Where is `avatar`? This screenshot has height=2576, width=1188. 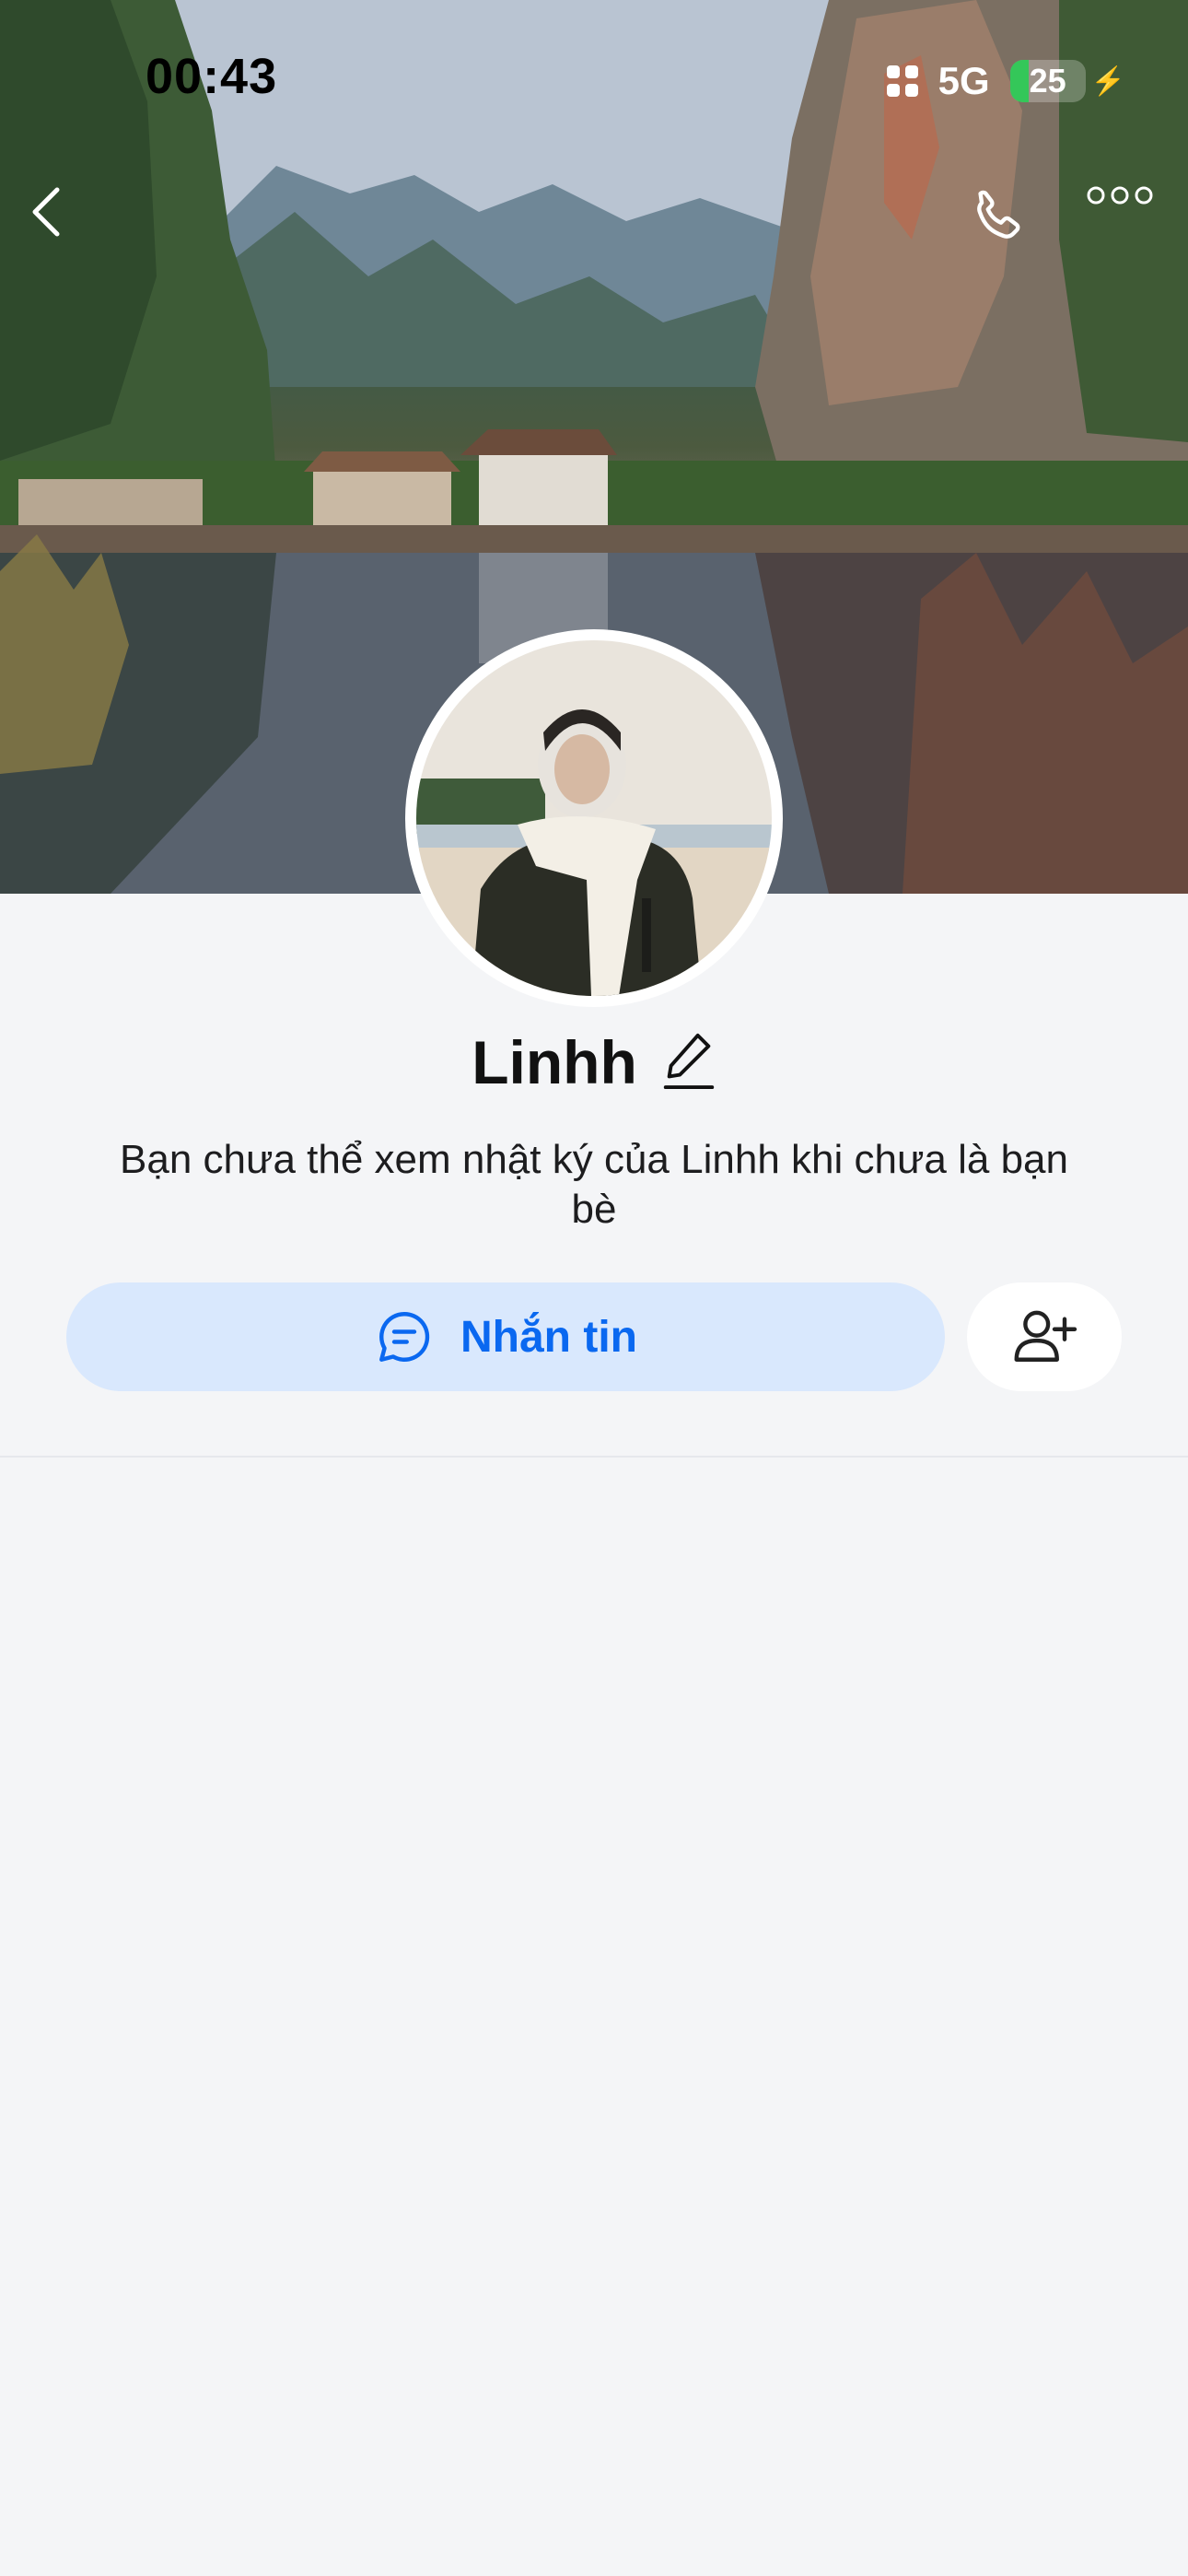
avatar is located at coordinates (594, 818).